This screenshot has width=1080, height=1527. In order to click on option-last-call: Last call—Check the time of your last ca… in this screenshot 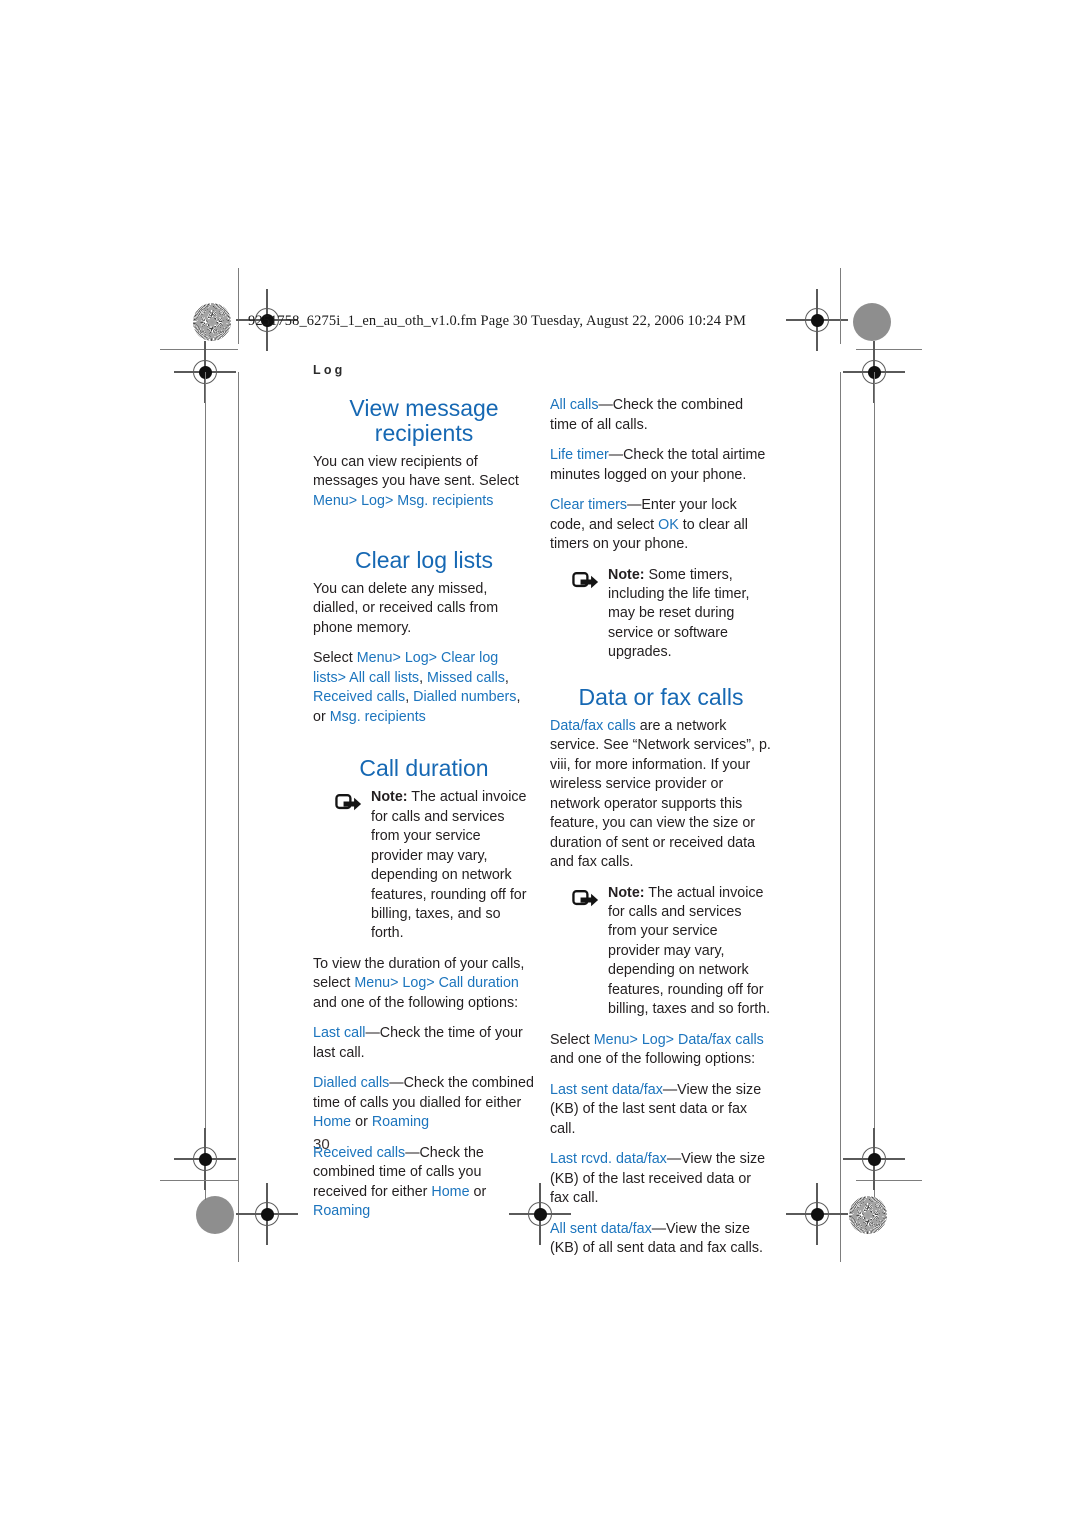, I will do `click(424, 1043)`.